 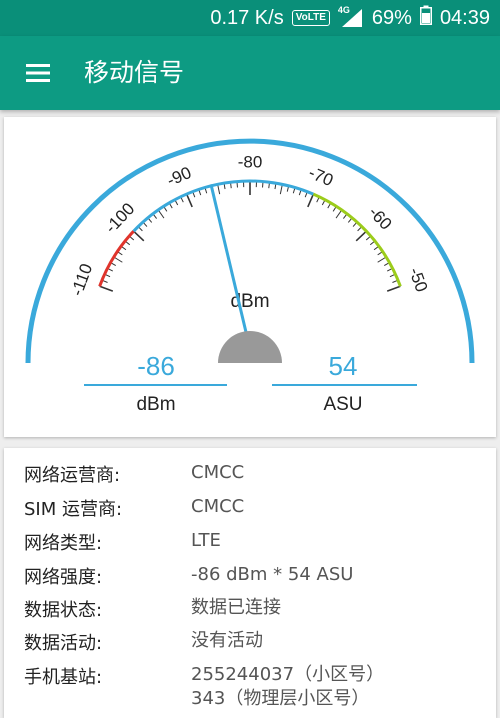 I want to click on gauge-tick-label: -90, so click(x=179, y=176).